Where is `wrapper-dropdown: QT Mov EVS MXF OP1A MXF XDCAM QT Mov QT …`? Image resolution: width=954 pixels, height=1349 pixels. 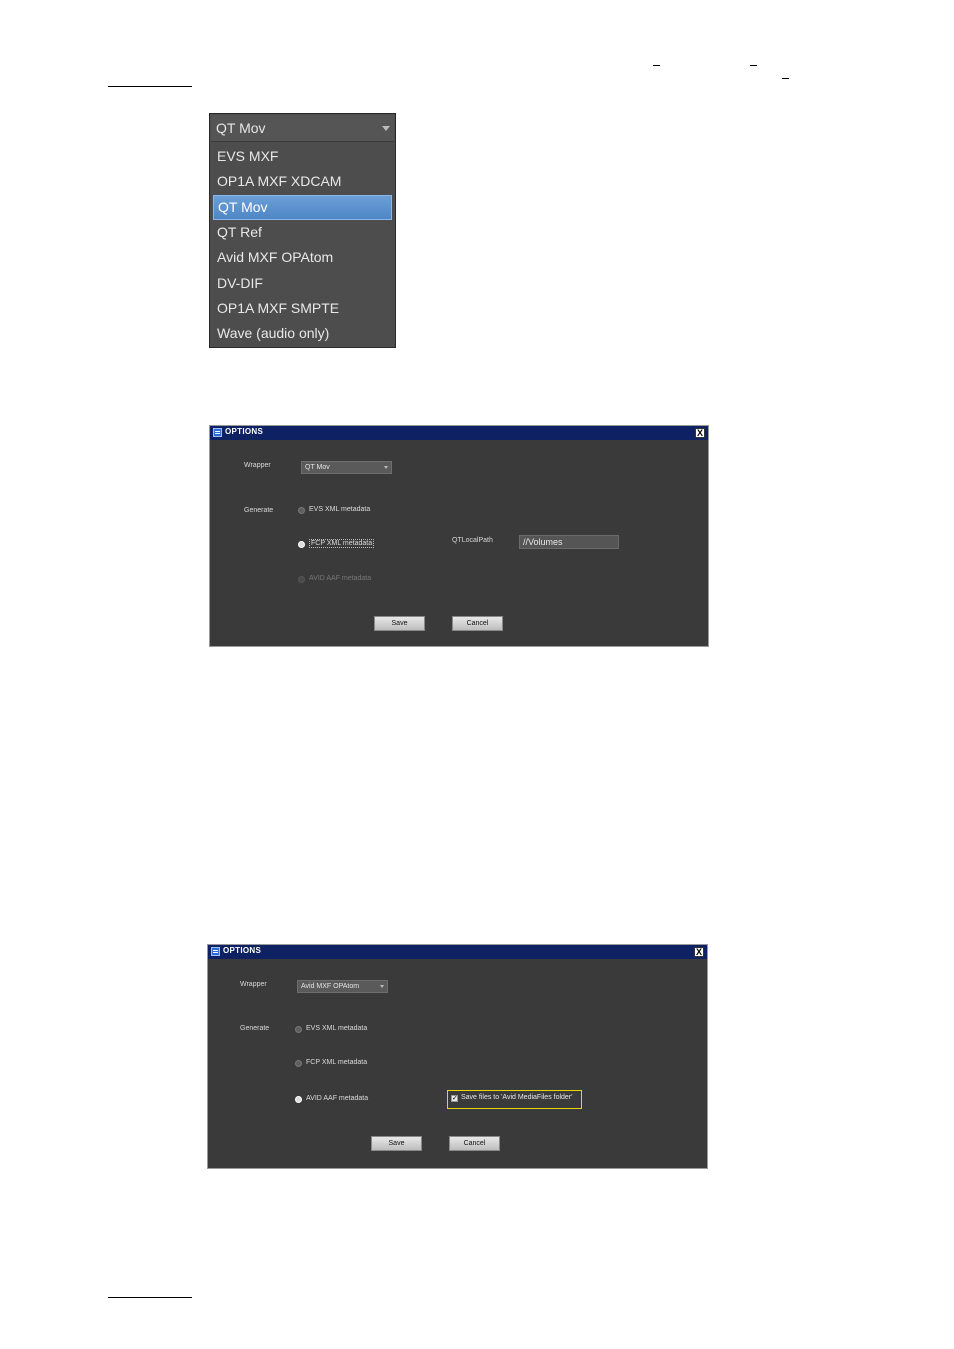 wrapper-dropdown: QT Mov EVS MXF OP1A MXF XDCAM QT Mov QT … is located at coordinates (302, 230).